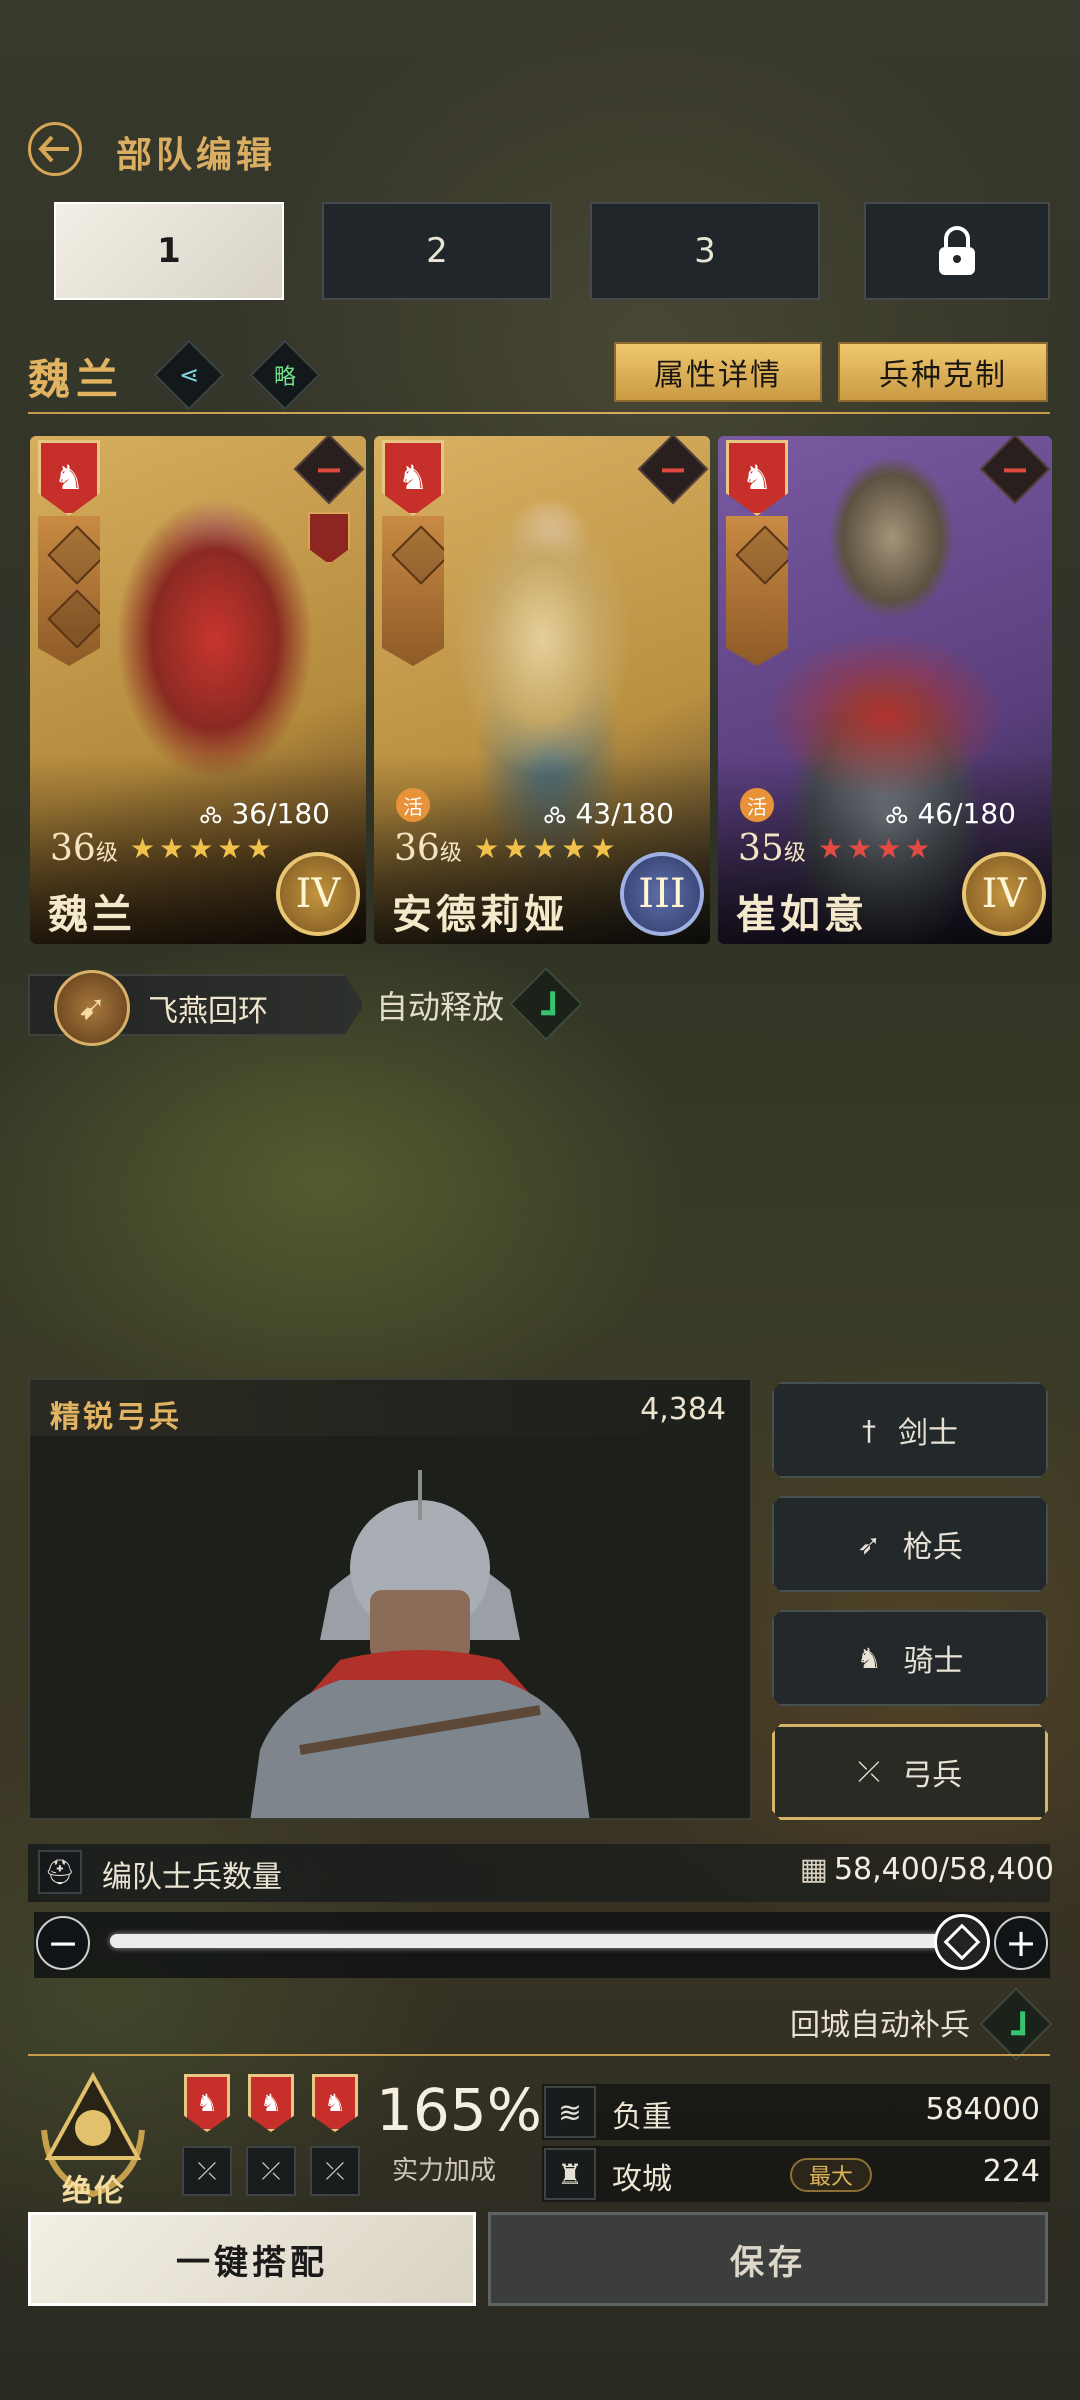  What do you see at coordinates (1011, 2171) in the screenshot?
I see `siege-value: 224` at bounding box center [1011, 2171].